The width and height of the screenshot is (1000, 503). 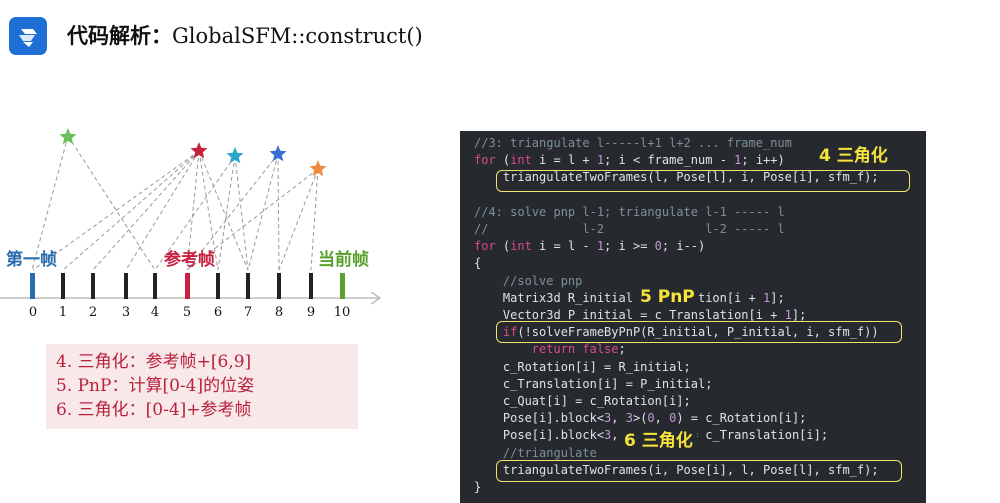 I want to click on code-line: }, so click(x=478, y=487).